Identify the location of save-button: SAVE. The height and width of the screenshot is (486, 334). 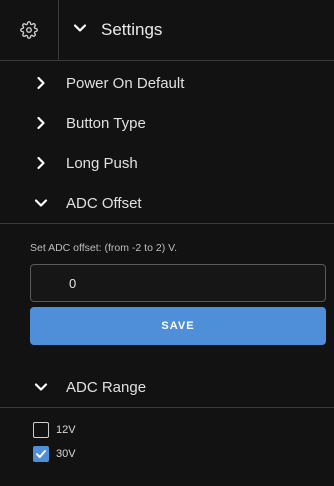
(178, 326).